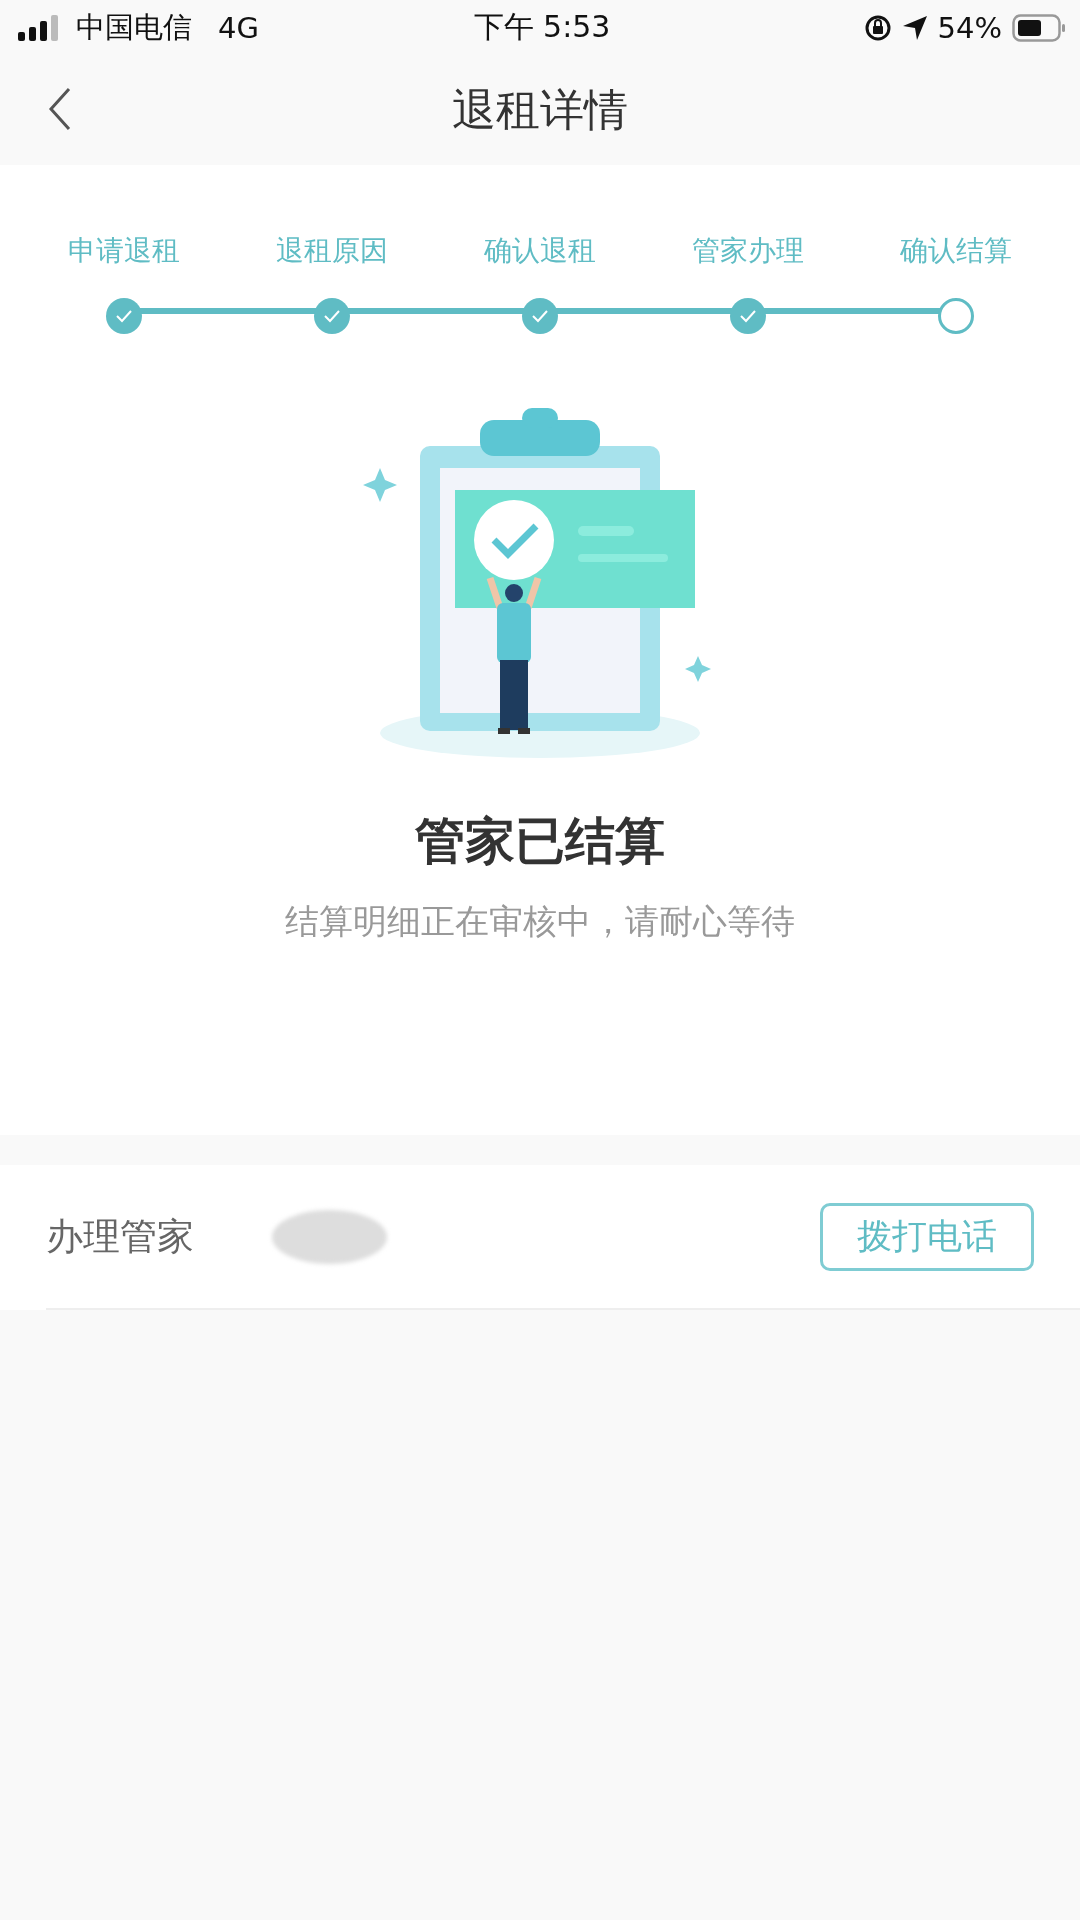  I want to click on status-message: 结算明细正在审核中，请耐心等待, so click(540, 921).